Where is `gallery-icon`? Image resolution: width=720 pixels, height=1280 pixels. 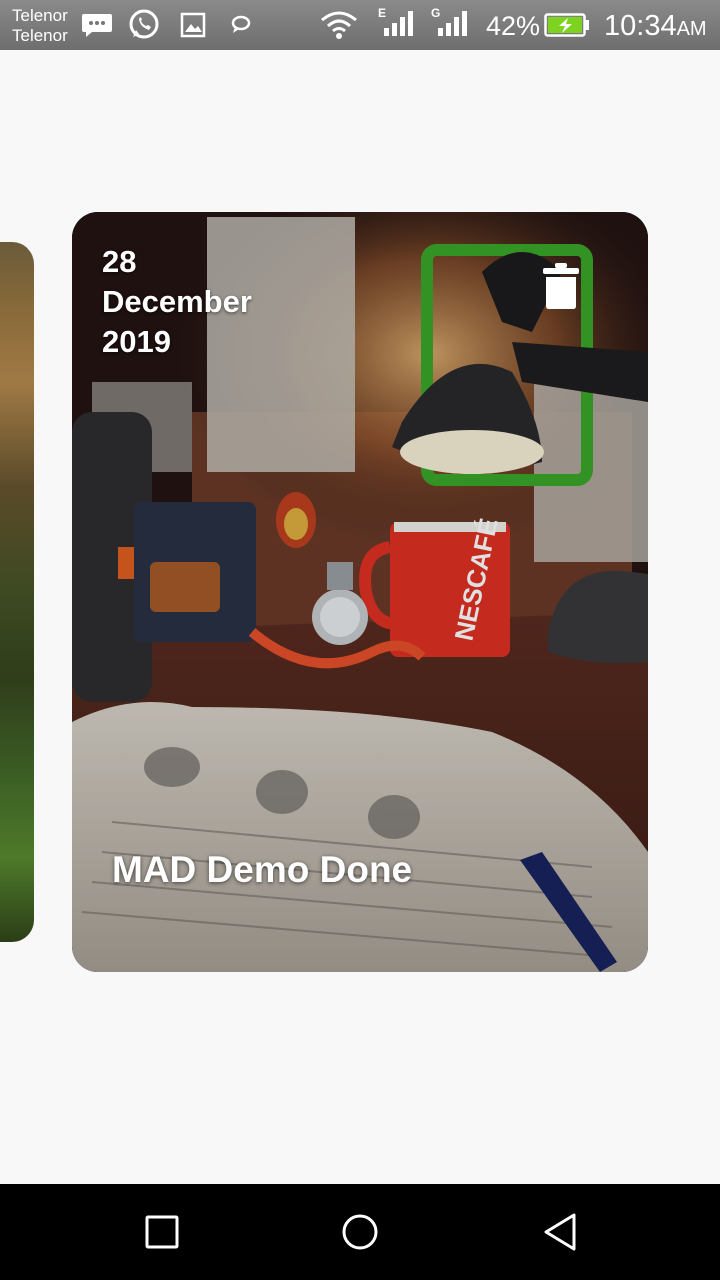 gallery-icon is located at coordinates (193, 25).